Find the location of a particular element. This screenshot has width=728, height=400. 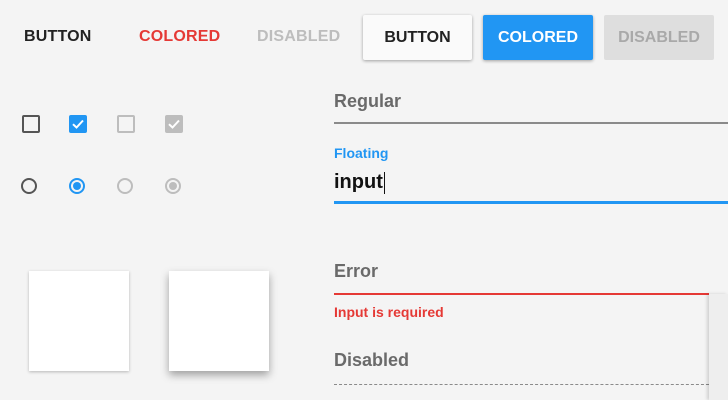

regular-field-placeholder: Regular is located at coordinates (367, 101).